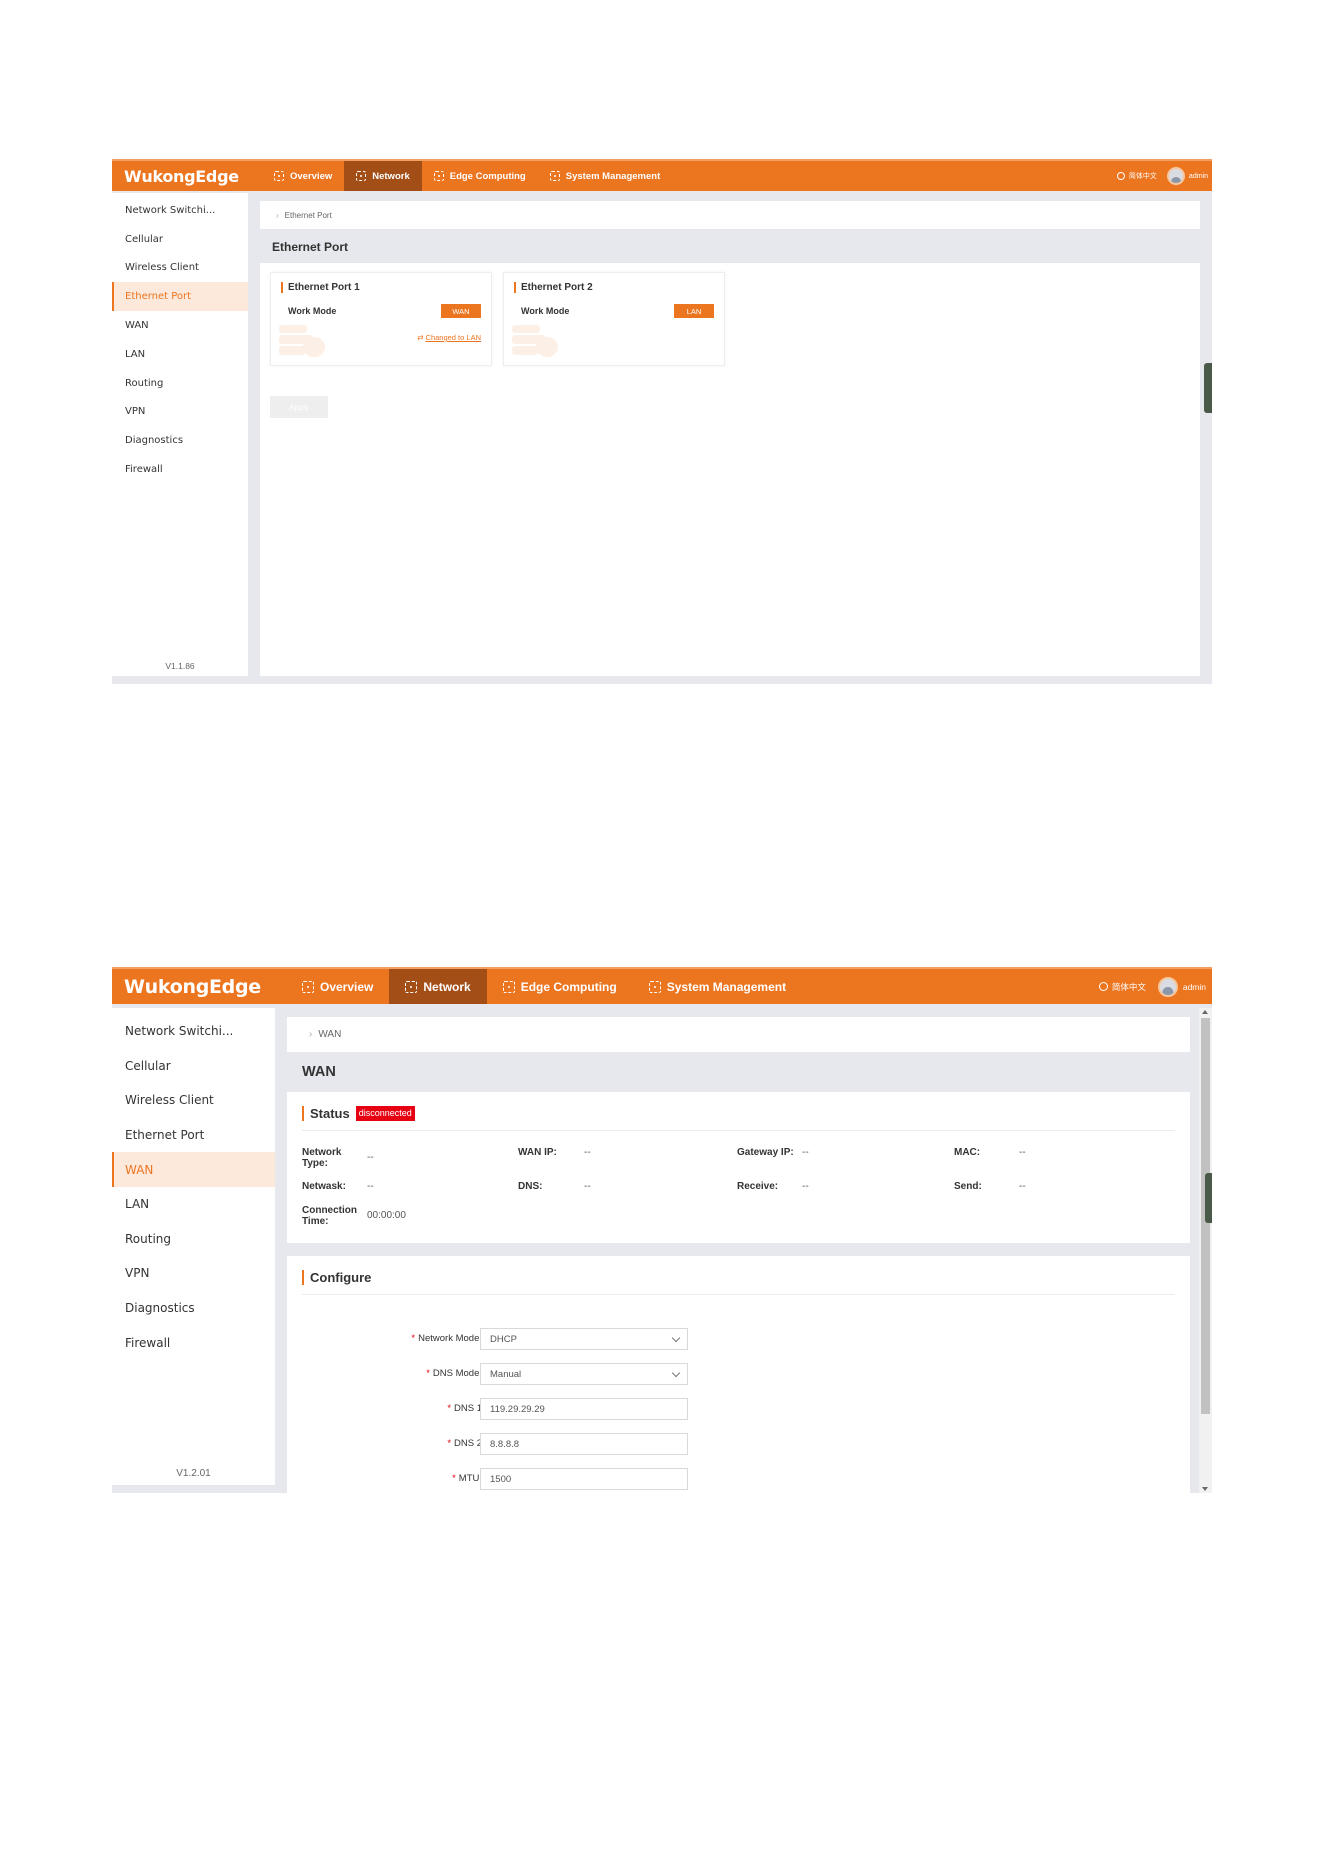  What do you see at coordinates (1205, 1250) in the screenshot?
I see `scrollbar` at bounding box center [1205, 1250].